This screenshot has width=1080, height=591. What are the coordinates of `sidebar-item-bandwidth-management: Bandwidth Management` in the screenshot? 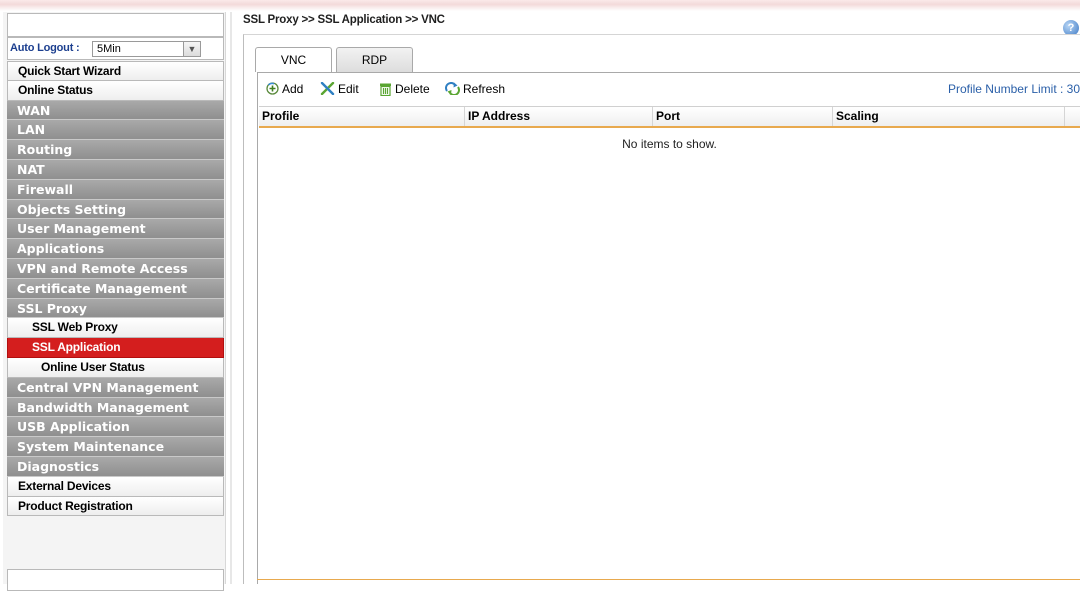 It's located at (115, 407).